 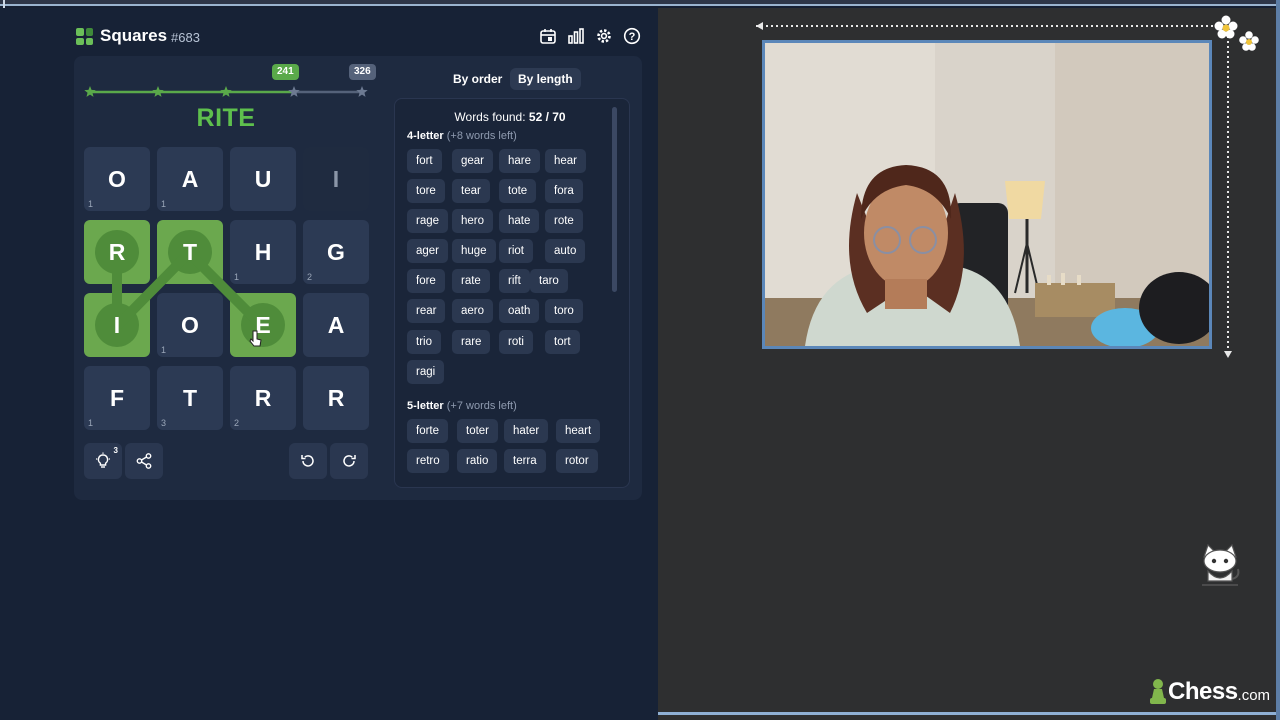 I want to click on tile-letter: A, so click(x=190, y=178).